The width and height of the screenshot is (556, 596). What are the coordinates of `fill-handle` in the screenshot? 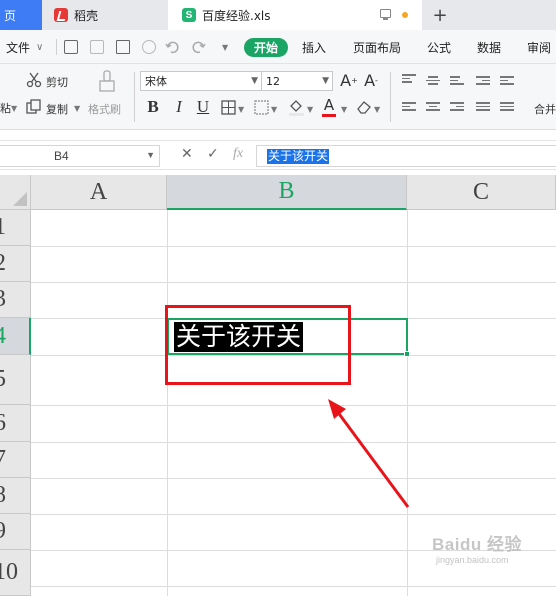 It's located at (407, 354).